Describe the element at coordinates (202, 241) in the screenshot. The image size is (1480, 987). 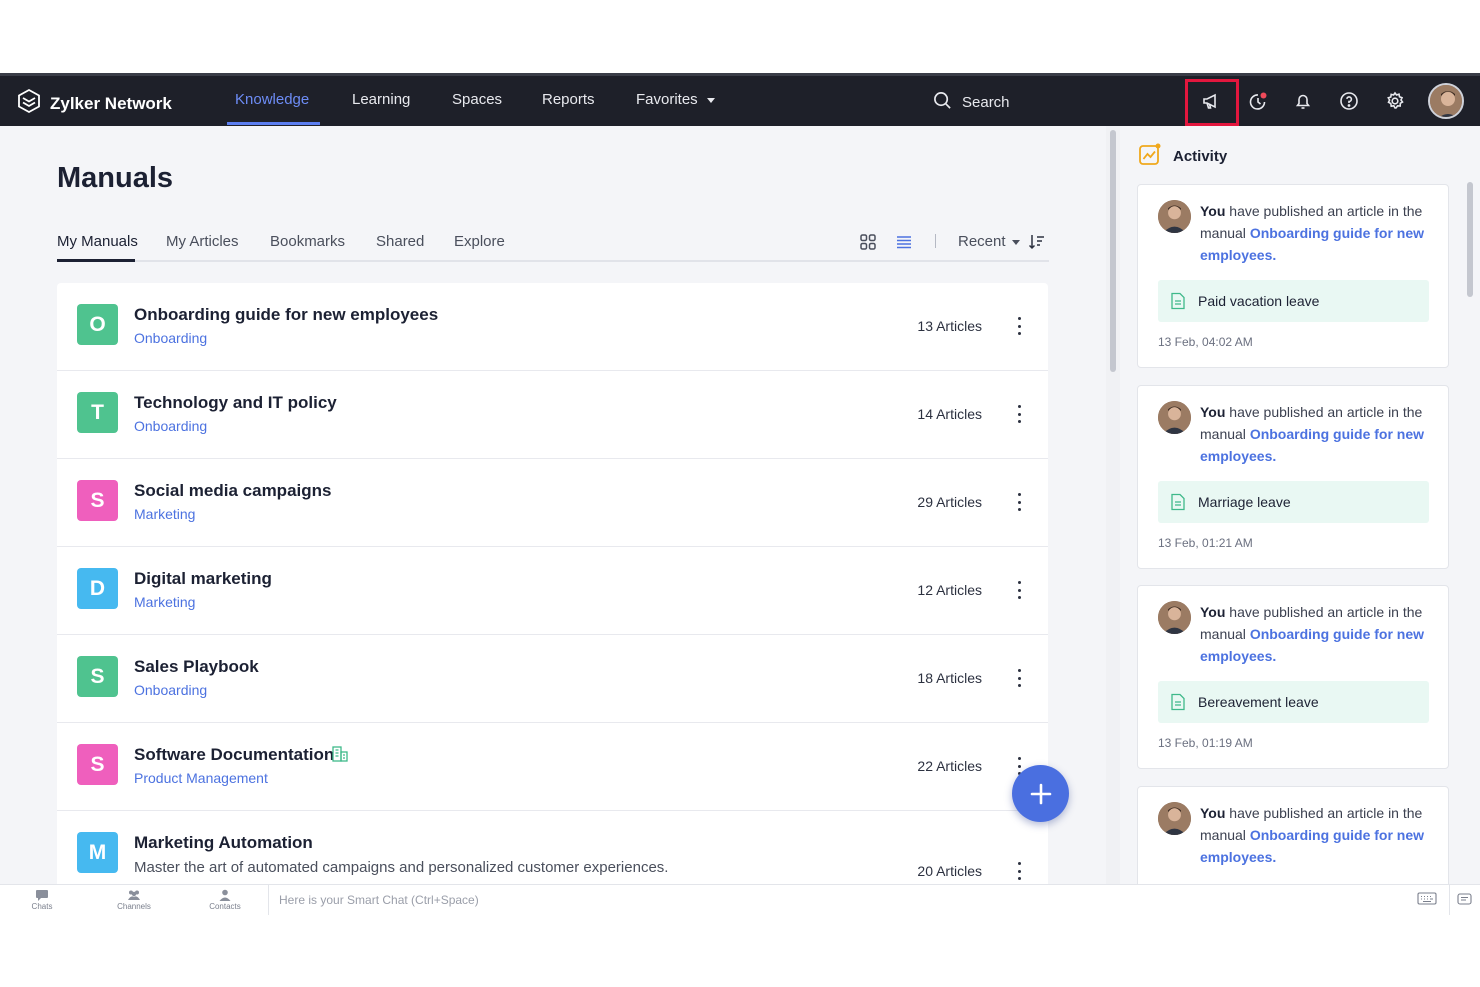
I see `tab-my-articles: My Articles` at that location.